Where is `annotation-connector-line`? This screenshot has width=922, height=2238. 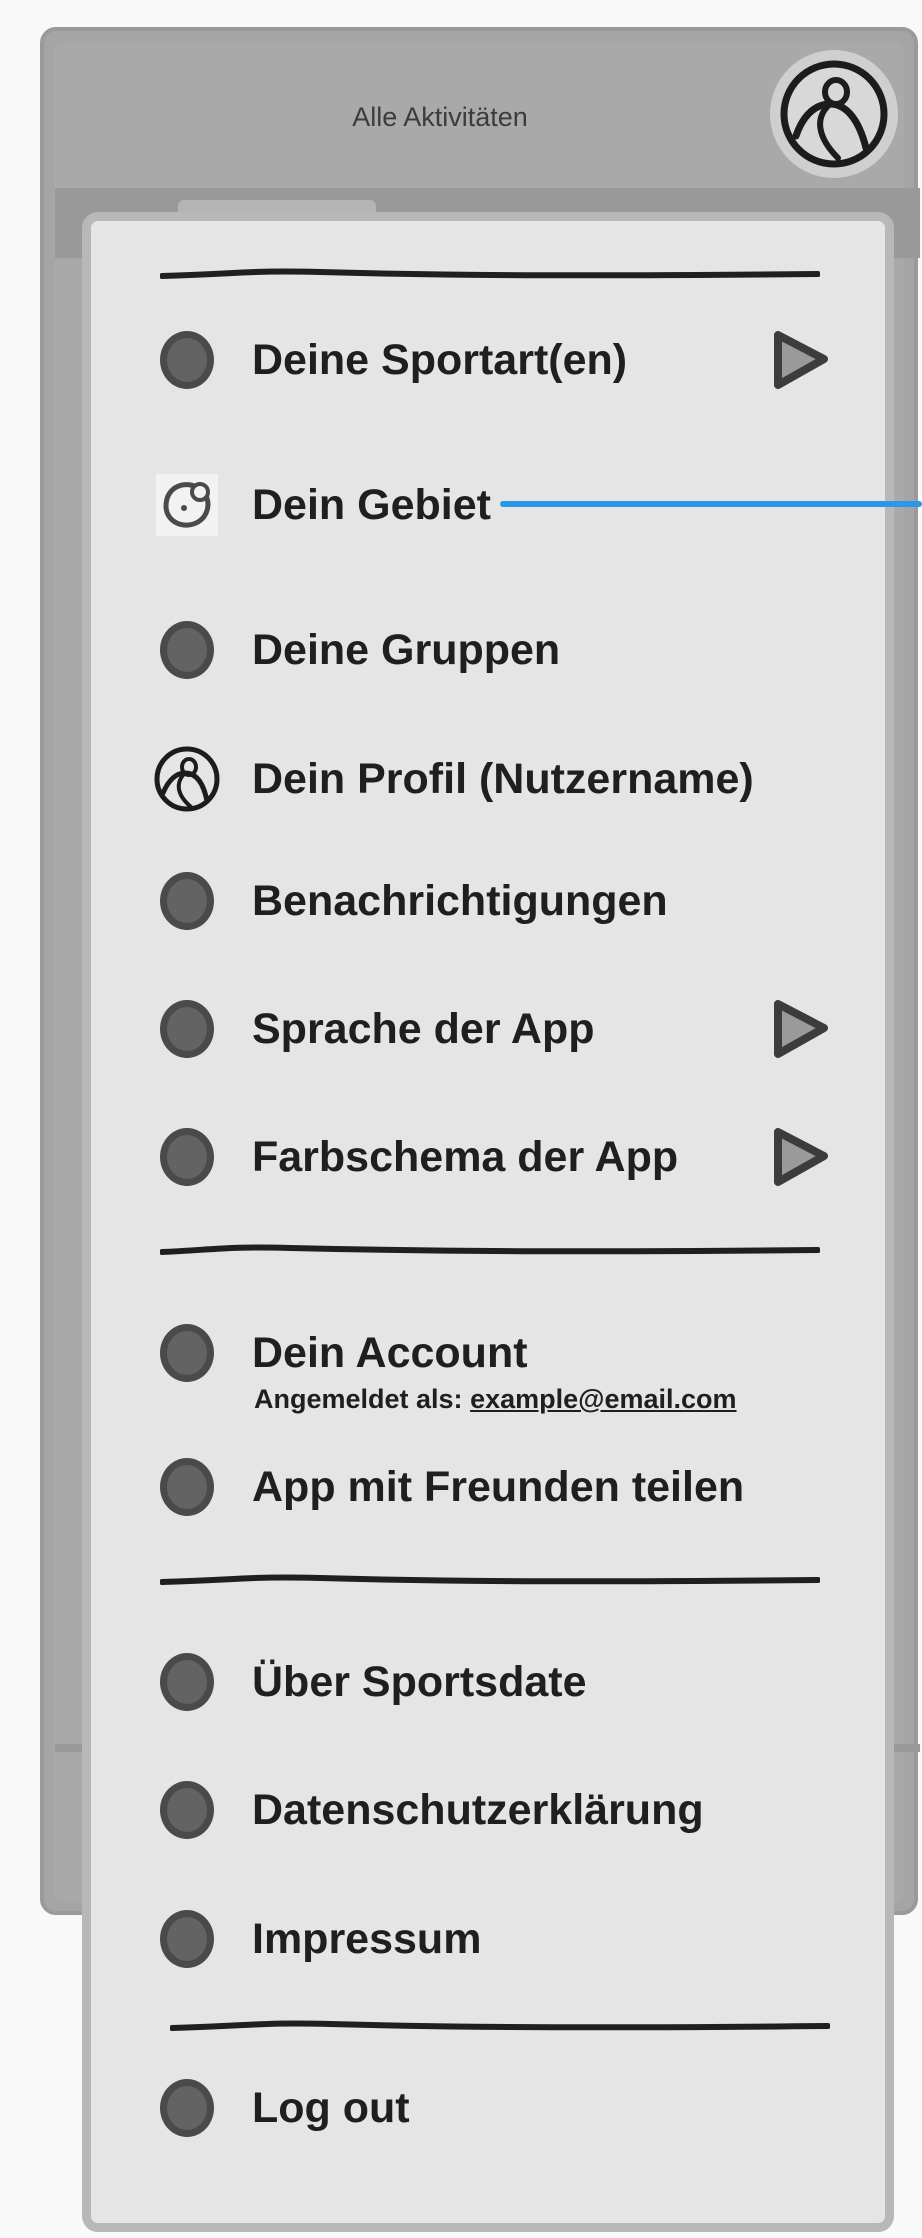
annotation-connector-line is located at coordinates (711, 504).